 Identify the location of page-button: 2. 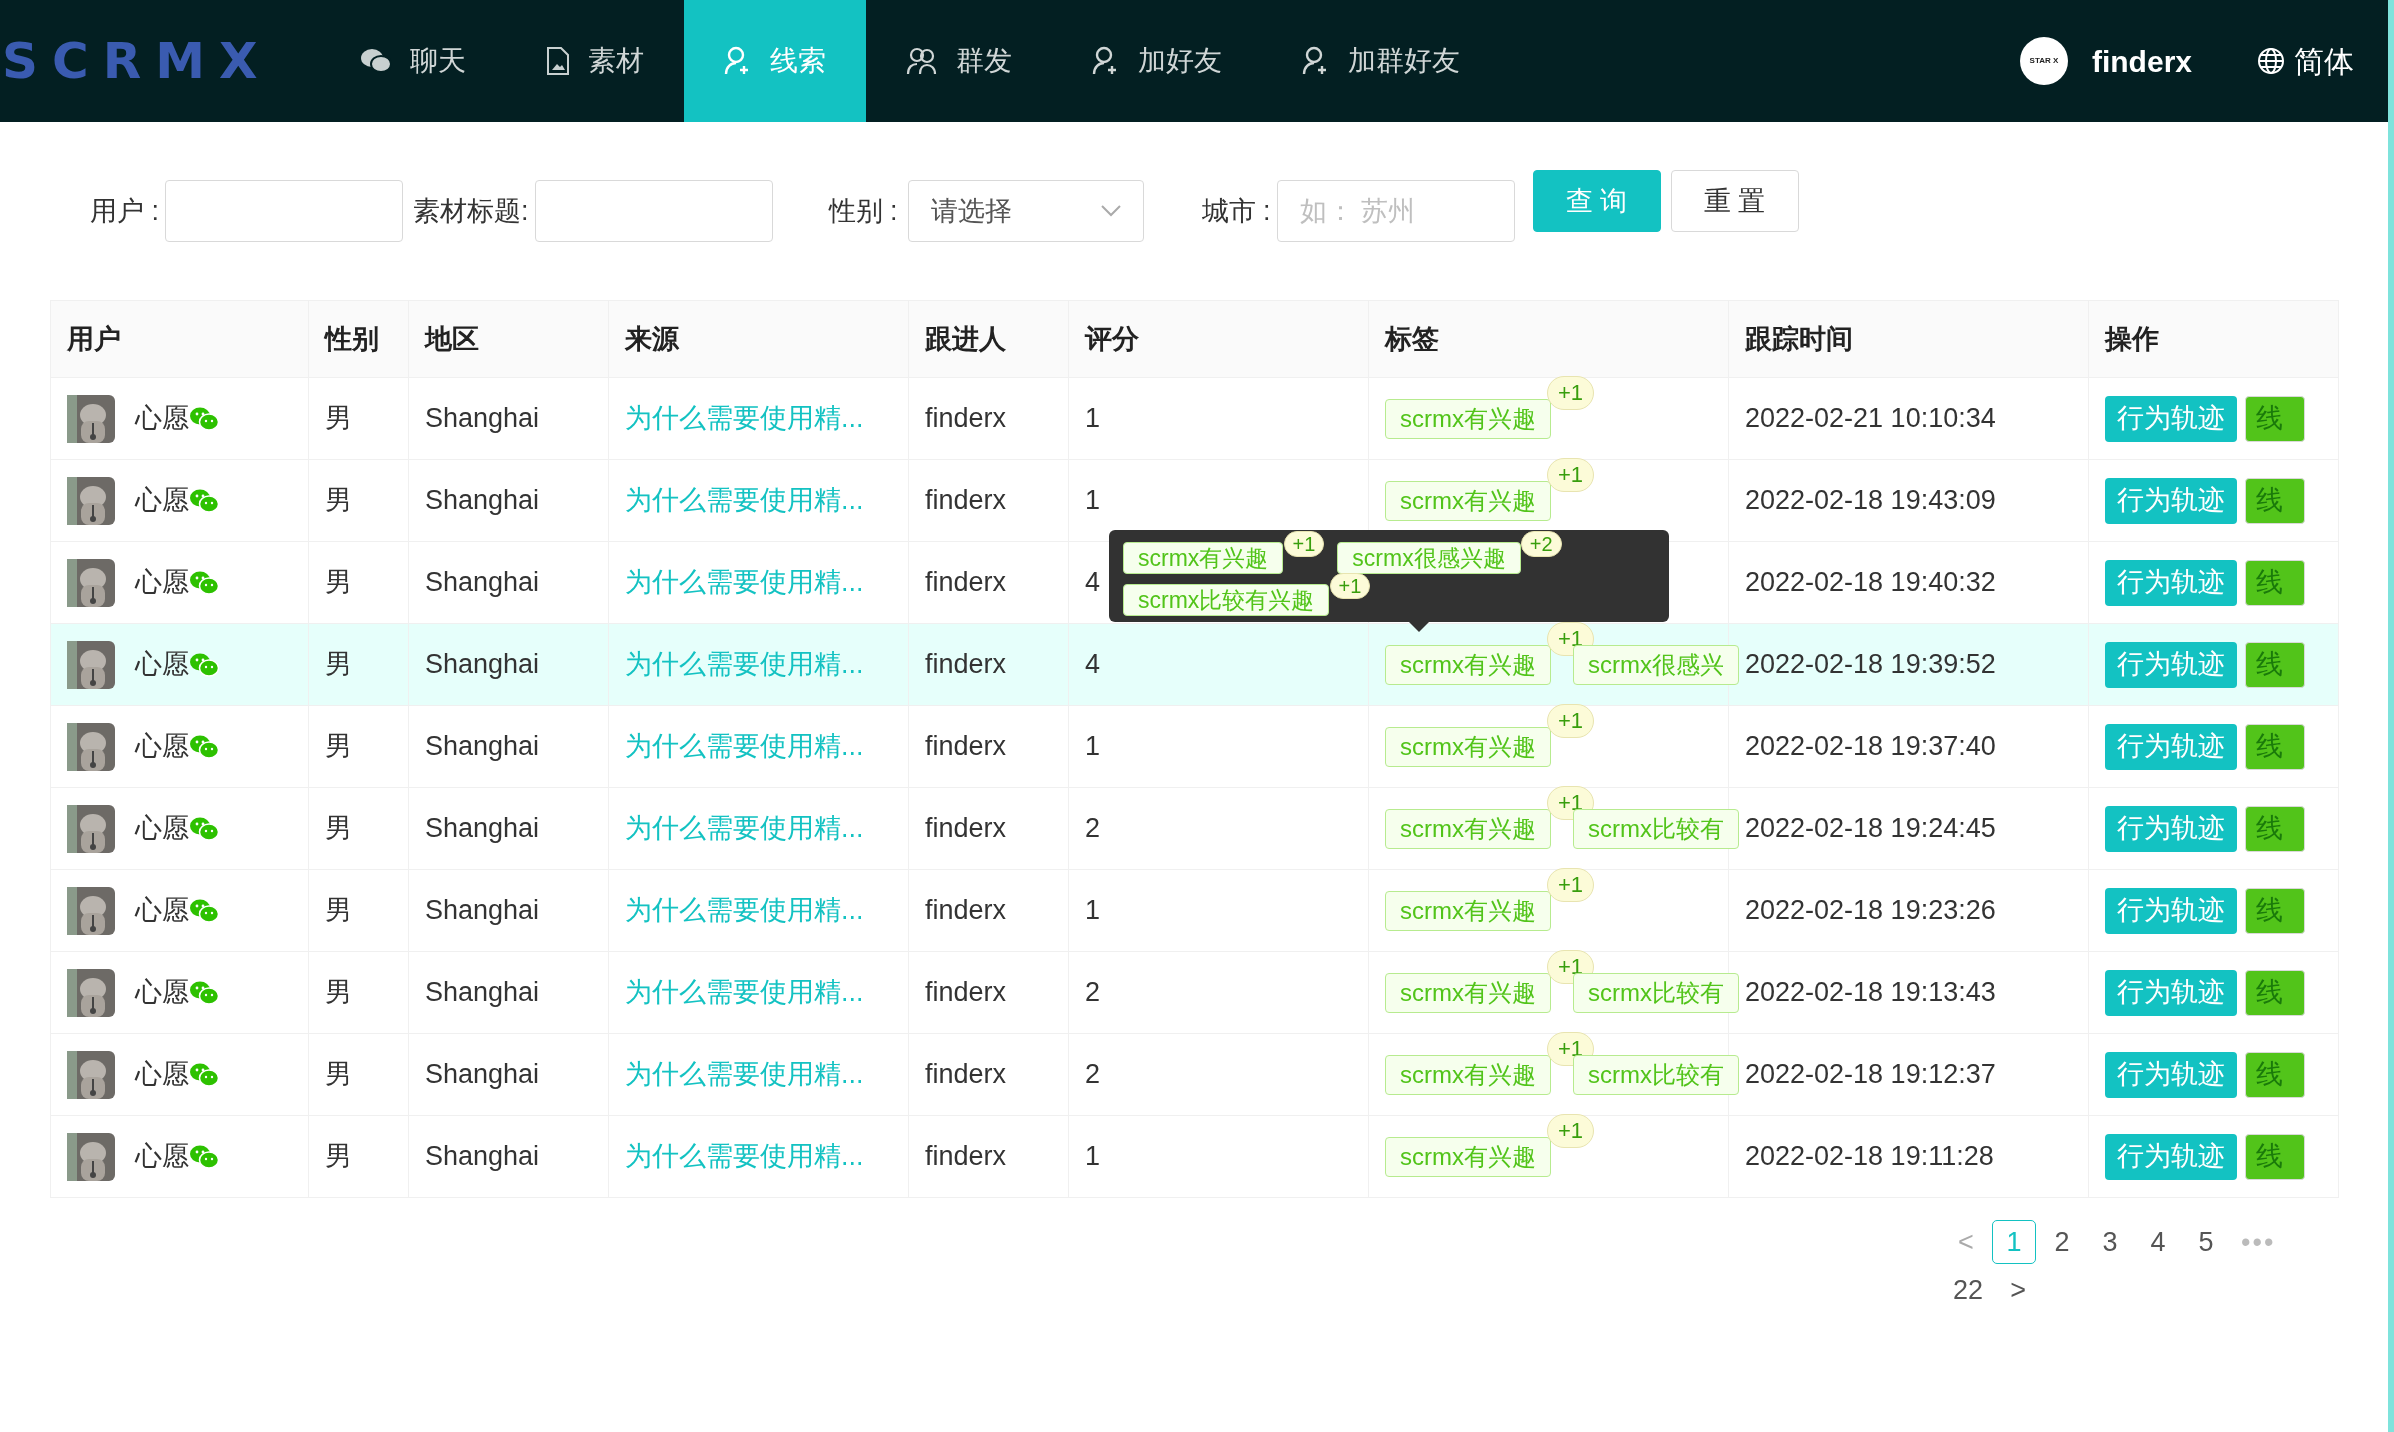
(2062, 1242).